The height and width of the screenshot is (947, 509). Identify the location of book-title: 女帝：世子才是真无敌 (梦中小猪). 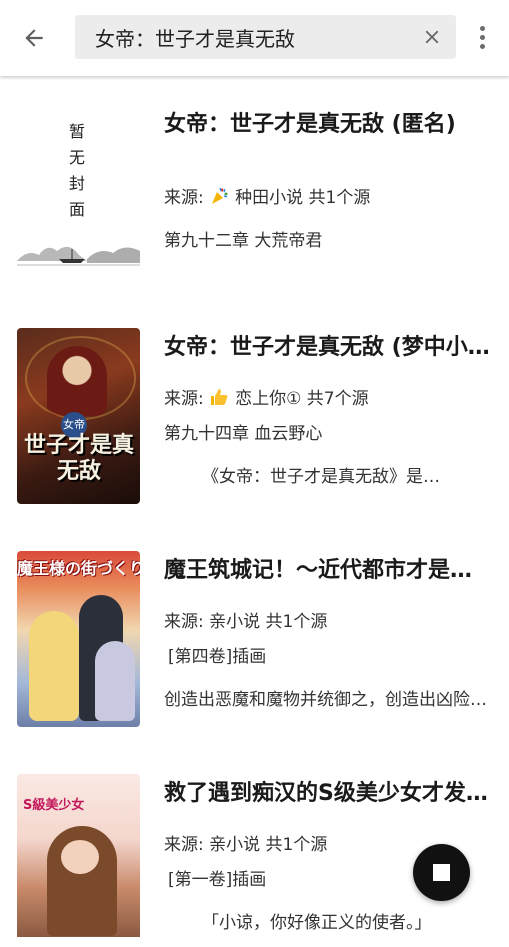
(329, 347).